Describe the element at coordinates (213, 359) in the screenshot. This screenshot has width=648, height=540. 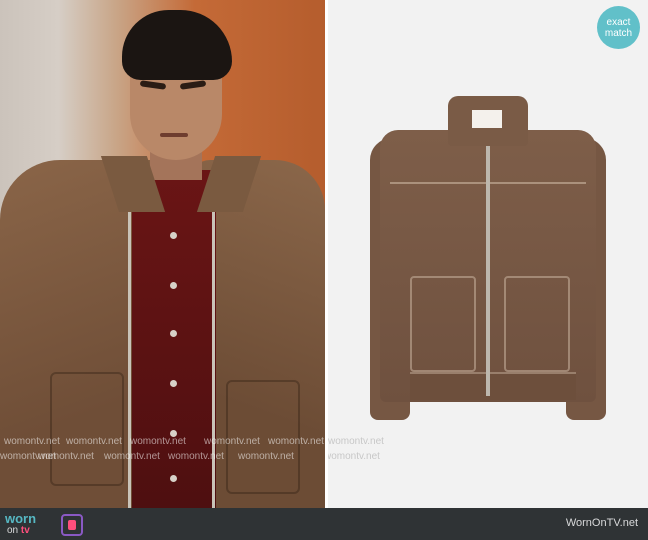
I see `jacket-zip-right` at that location.